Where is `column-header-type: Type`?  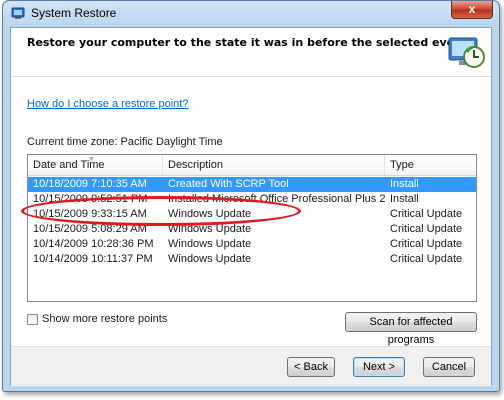 column-header-type: Type is located at coordinates (430, 165).